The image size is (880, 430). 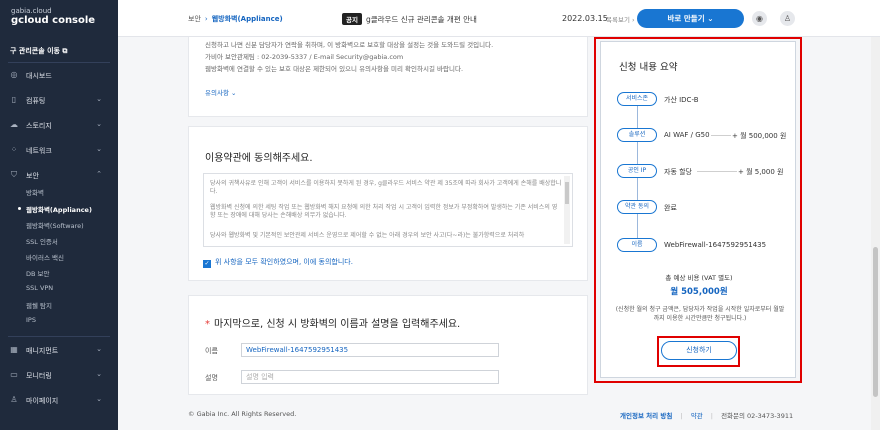 I want to click on chat-icon: ◉, so click(x=759, y=18).